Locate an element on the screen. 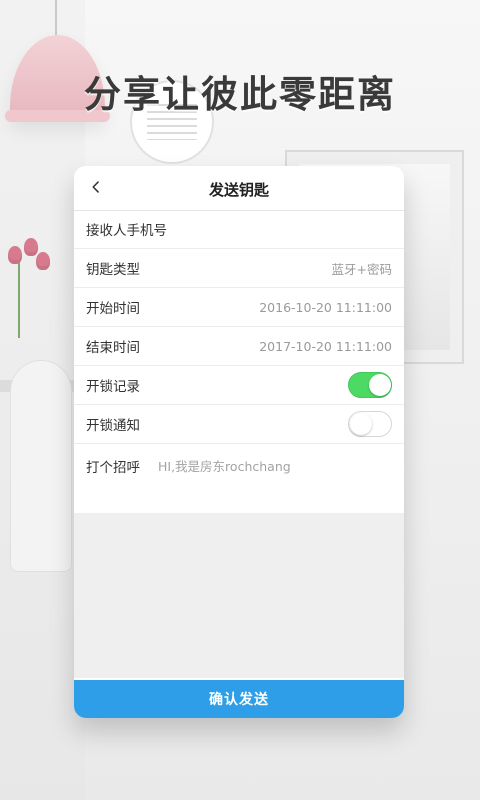 This screenshot has width=480, height=800. row-label: 接收人手机号 is located at coordinates (126, 231).